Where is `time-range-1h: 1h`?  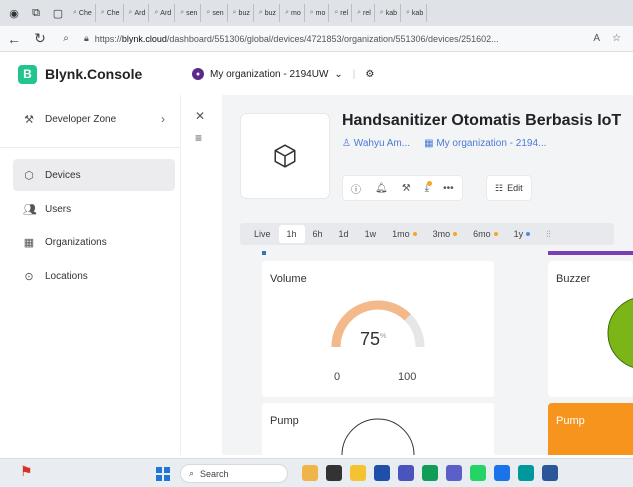 time-range-1h: 1h is located at coordinates (291, 234).